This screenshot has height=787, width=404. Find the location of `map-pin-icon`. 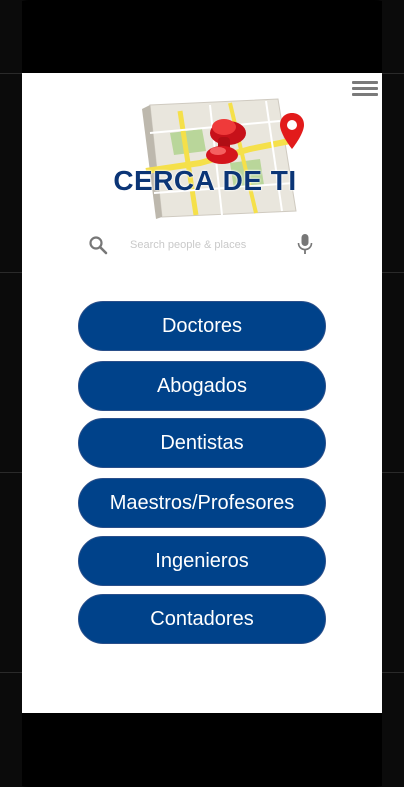

map-pin-icon is located at coordinates (292, 131).